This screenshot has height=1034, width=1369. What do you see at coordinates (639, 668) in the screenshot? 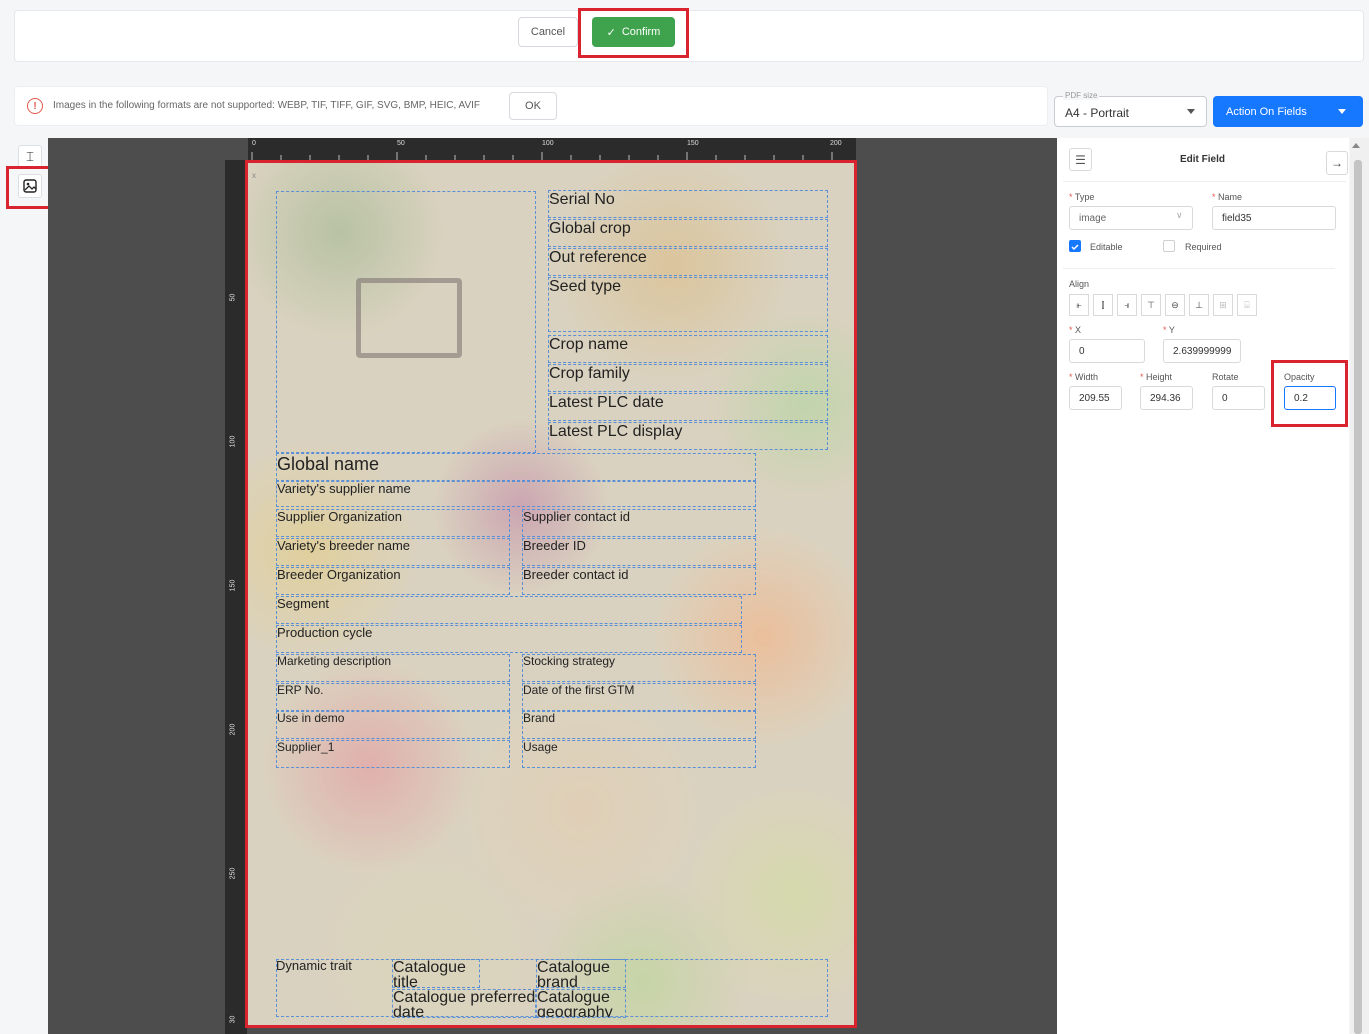
I see `field-stocking-strategy: Stocking strategy` at bounding box center [639, 668].